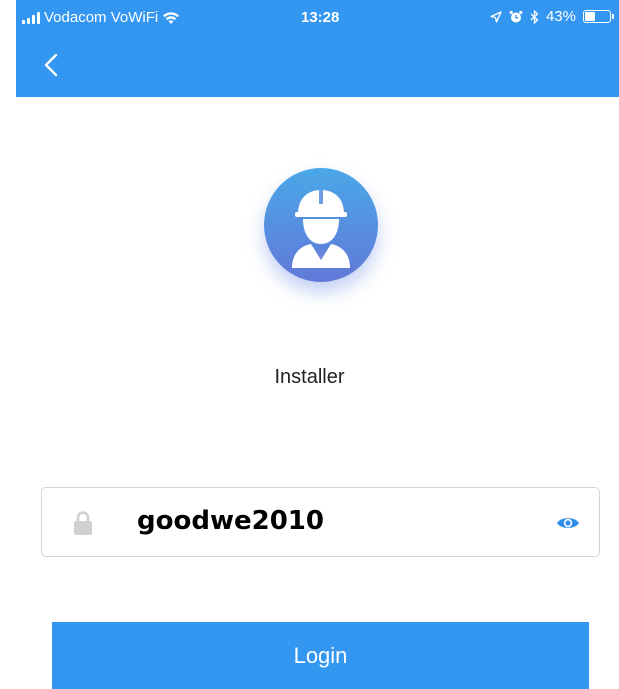 Image resolution: width=619 pixels, height=689 pixels. I want to click on battery-icon, so click(598, 16).